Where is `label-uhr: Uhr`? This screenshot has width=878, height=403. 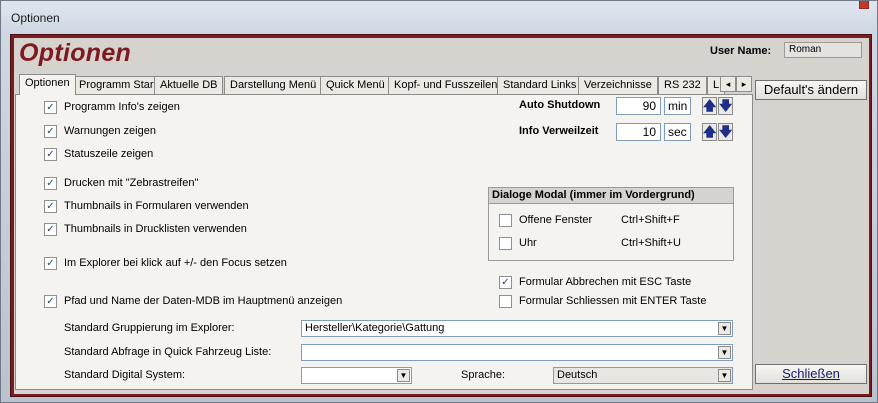
label-uhr: Uhr is located at coordinates (528, 243).